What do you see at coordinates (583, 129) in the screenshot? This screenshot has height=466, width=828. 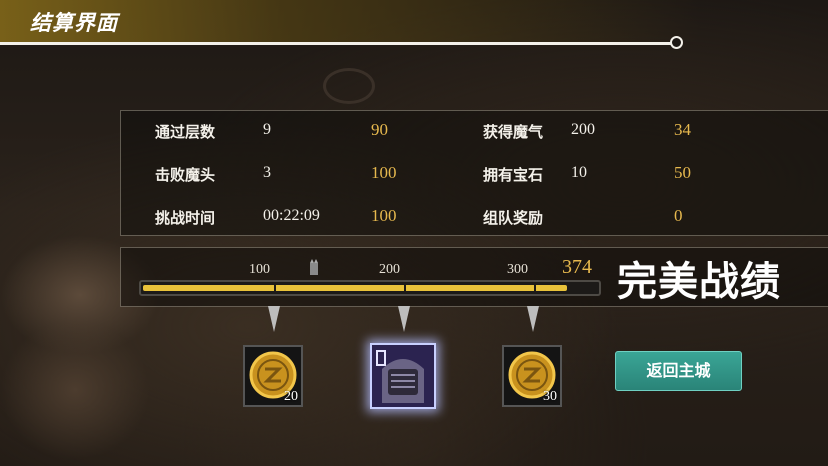 I see `stat-value: 200` at bounding box center [583, 129].